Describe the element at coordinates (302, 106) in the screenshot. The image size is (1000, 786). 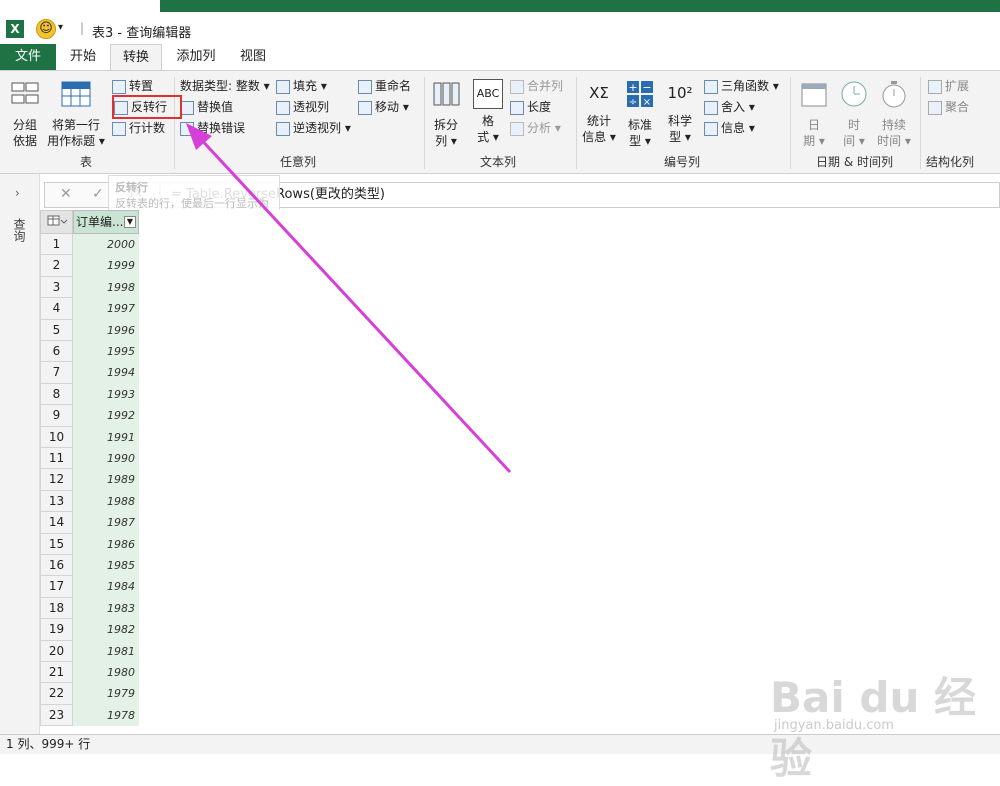
I see `pivot-column-button: 透视列` at that location.